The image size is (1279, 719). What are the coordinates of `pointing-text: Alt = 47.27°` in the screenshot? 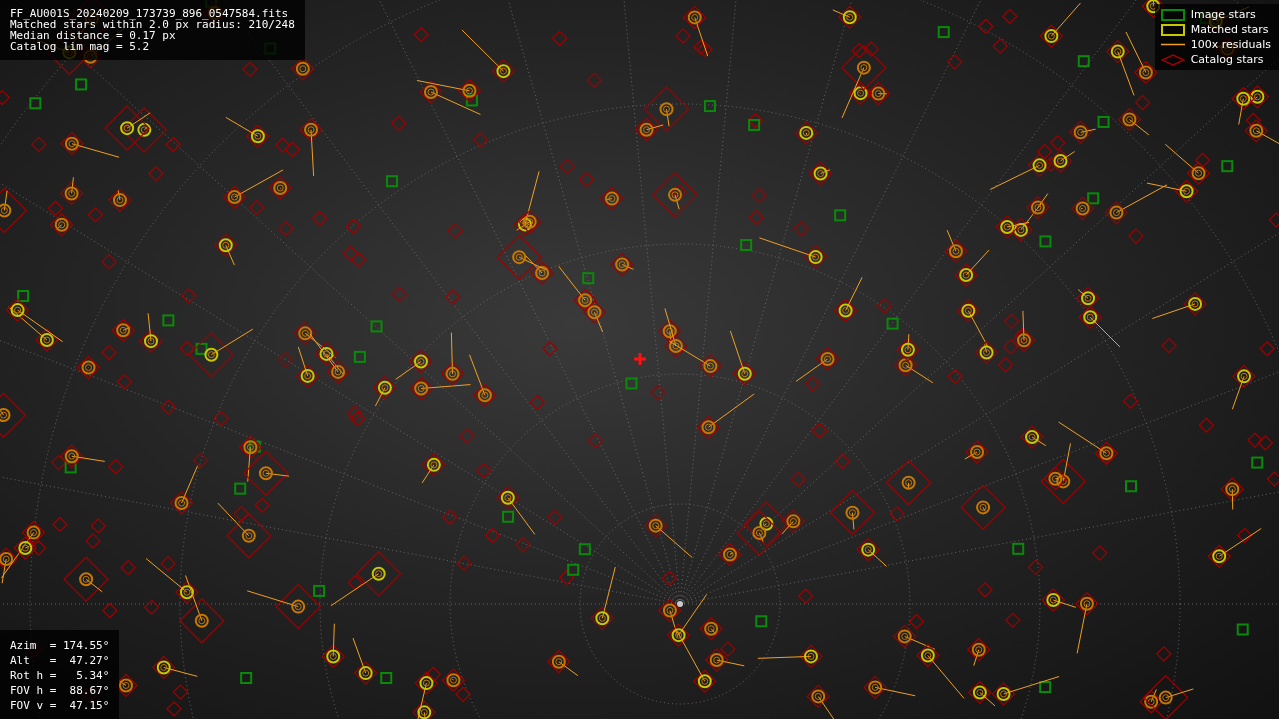 It's located at (60, 660).